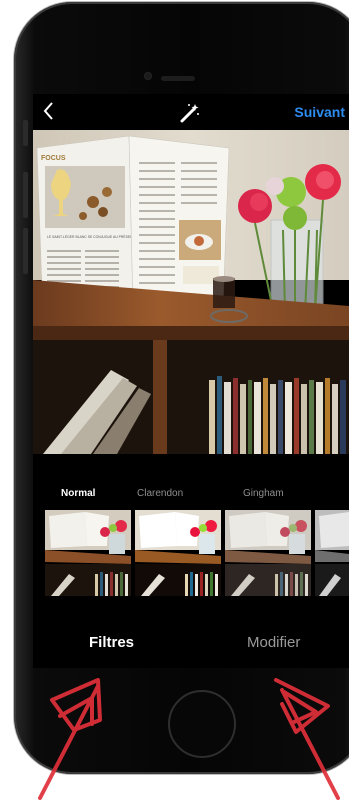  Describe the element at coordinates (189, 739) in the screenshot. I see `red-arrow-annotations` at that location.